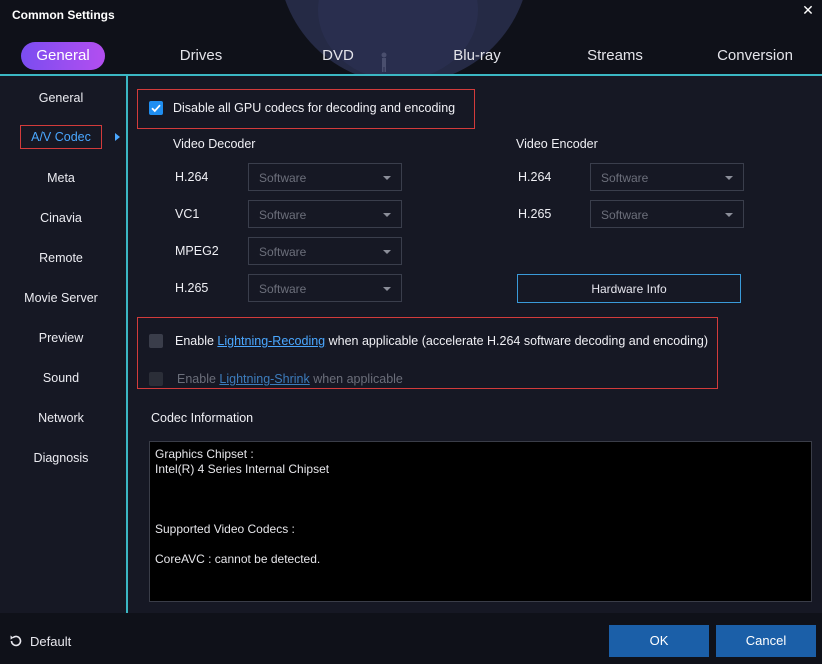 This screenshot has width=822, height=664. Describe the element at coordinates (325, 177) in the screenshot. I see `decoder-h264-select: Software` at that location.